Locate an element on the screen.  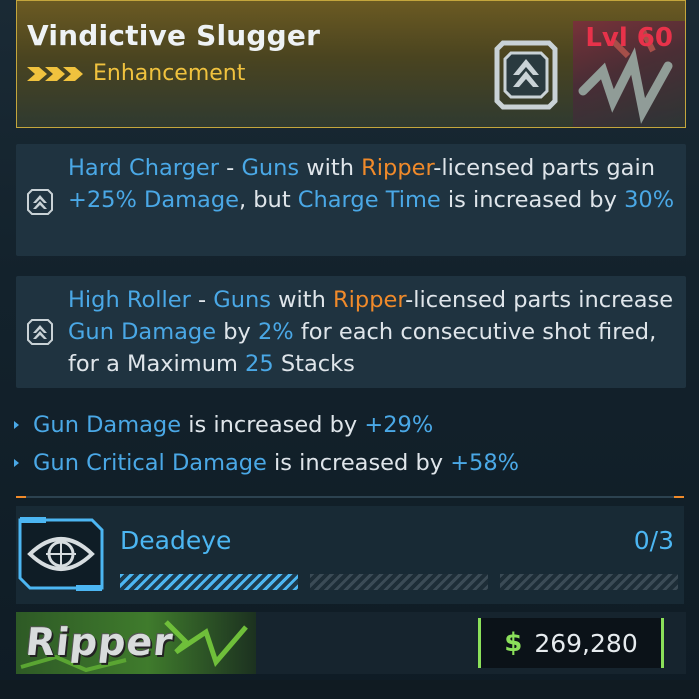
stat-name: Gun Critical Damage is located at coordinates (150, 463).